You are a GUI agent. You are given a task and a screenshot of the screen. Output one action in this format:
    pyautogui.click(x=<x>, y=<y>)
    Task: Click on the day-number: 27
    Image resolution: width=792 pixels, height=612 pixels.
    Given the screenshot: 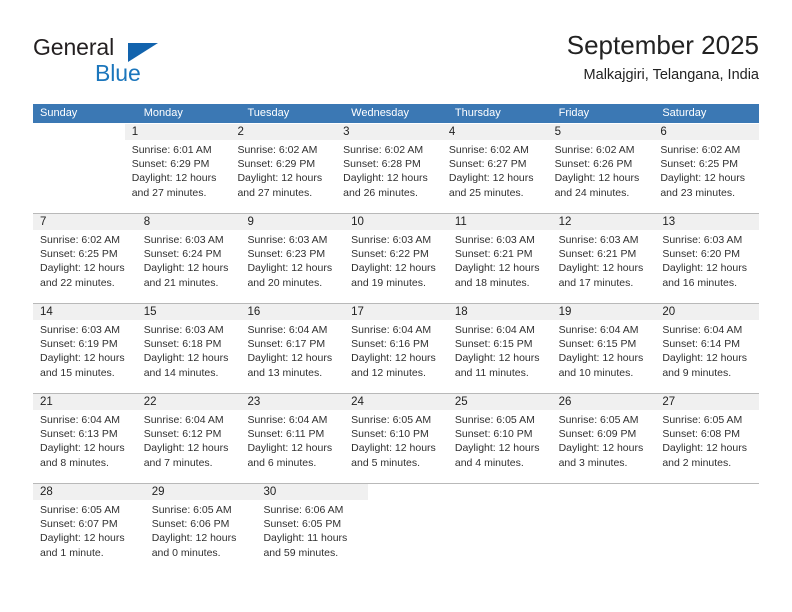 What is the action you would take?
    pyautogui.click(x=669, y=402)
    